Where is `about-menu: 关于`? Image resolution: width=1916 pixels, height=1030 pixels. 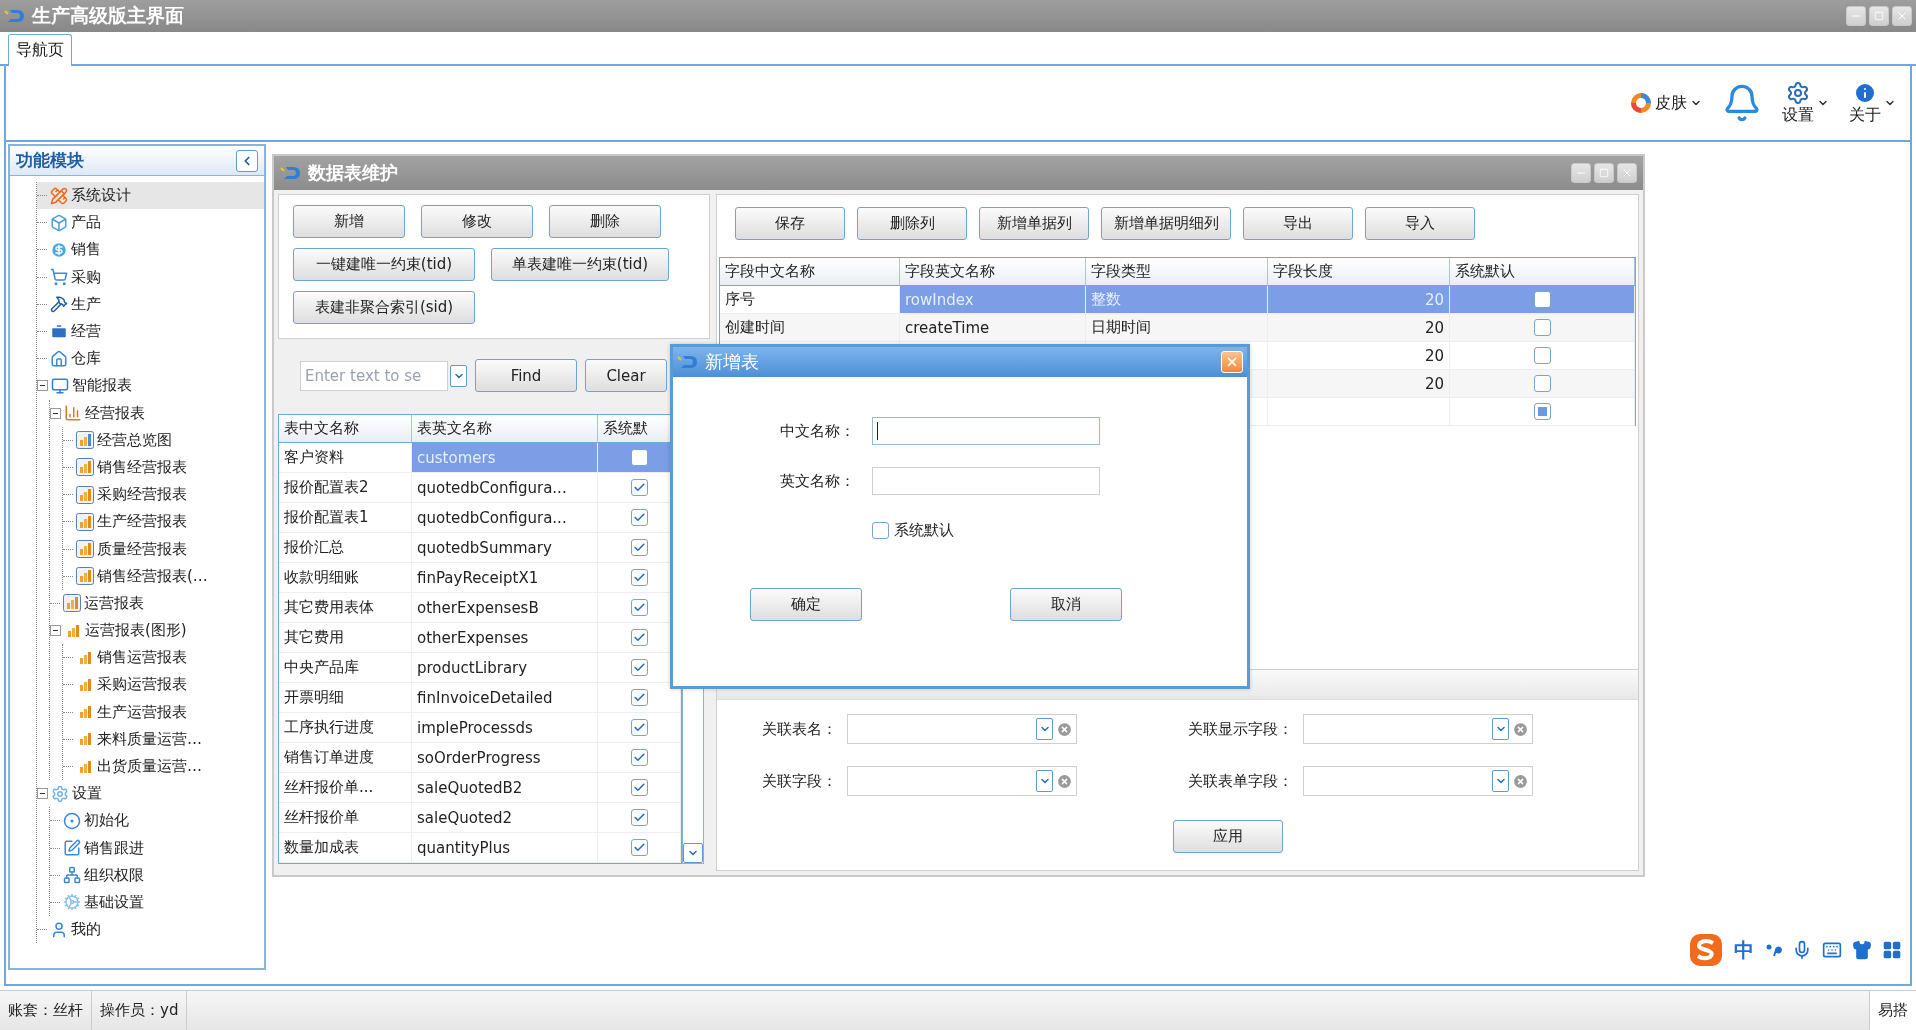 about-menu: 关于 is located at coordinates (1872, 103).